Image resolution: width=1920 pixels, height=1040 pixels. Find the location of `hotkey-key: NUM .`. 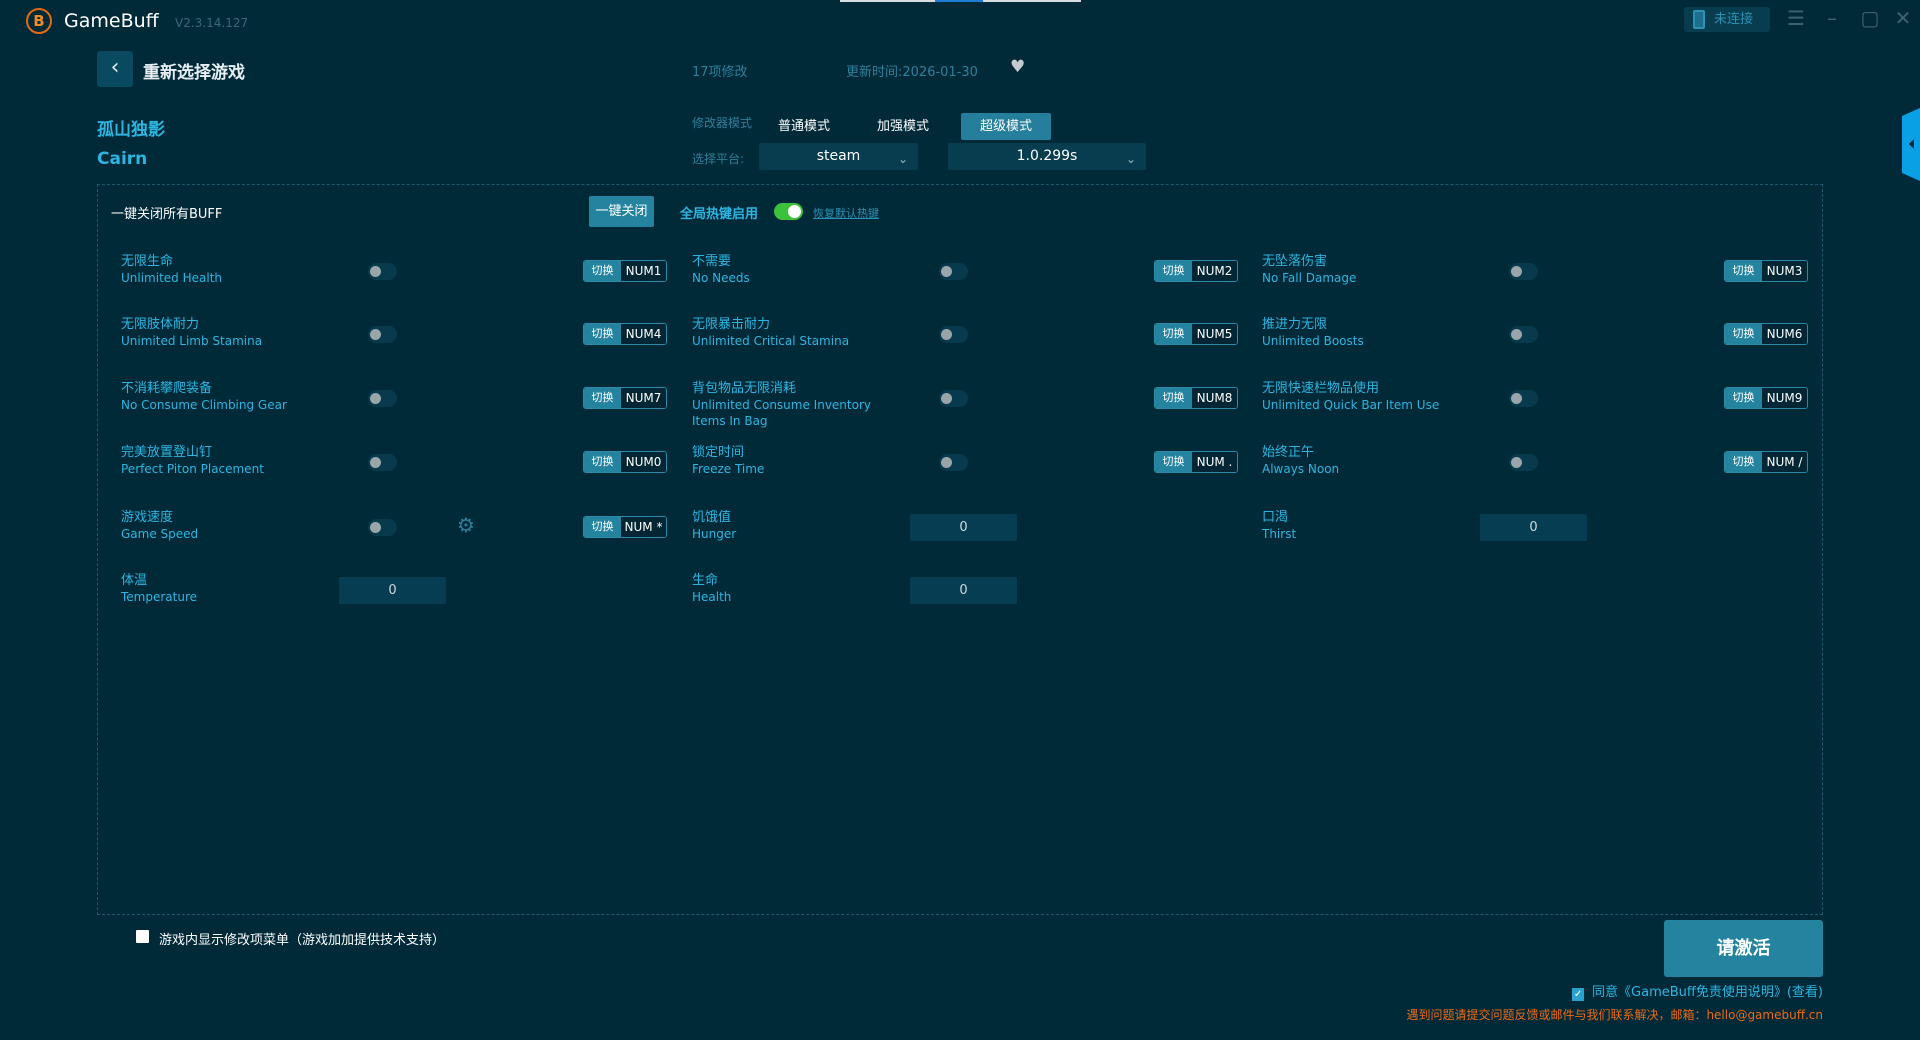

hotkey-key: NUM . is located at coordinates (1214, 462).